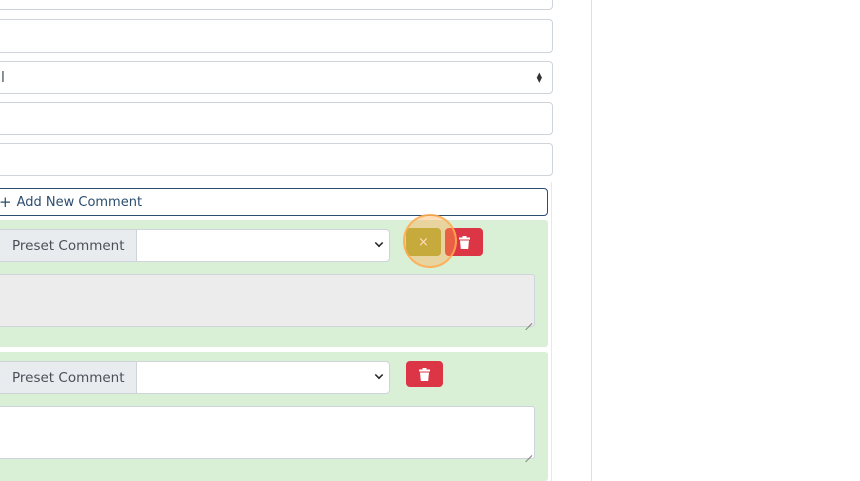  Describe the element at coordinates (539, 77) in the screenshot. I see `sort-caret-icon: ▲ ▼` at that location.